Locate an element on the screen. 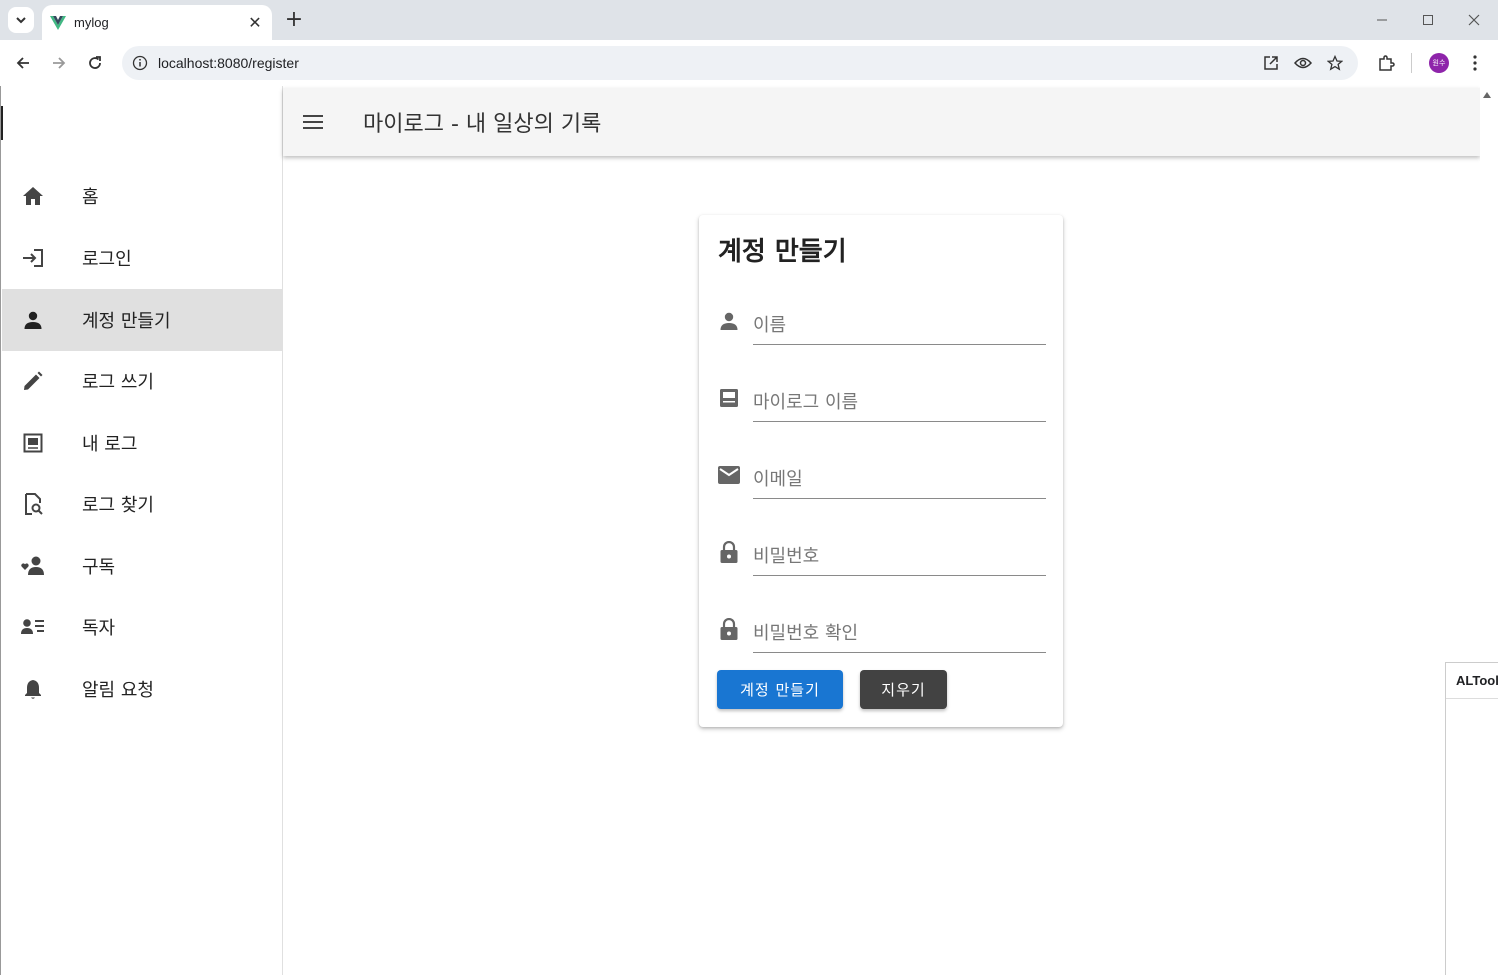 This screenshot has width=1498, height=975. page-scrollbar is located at coordinates (1489, 373).